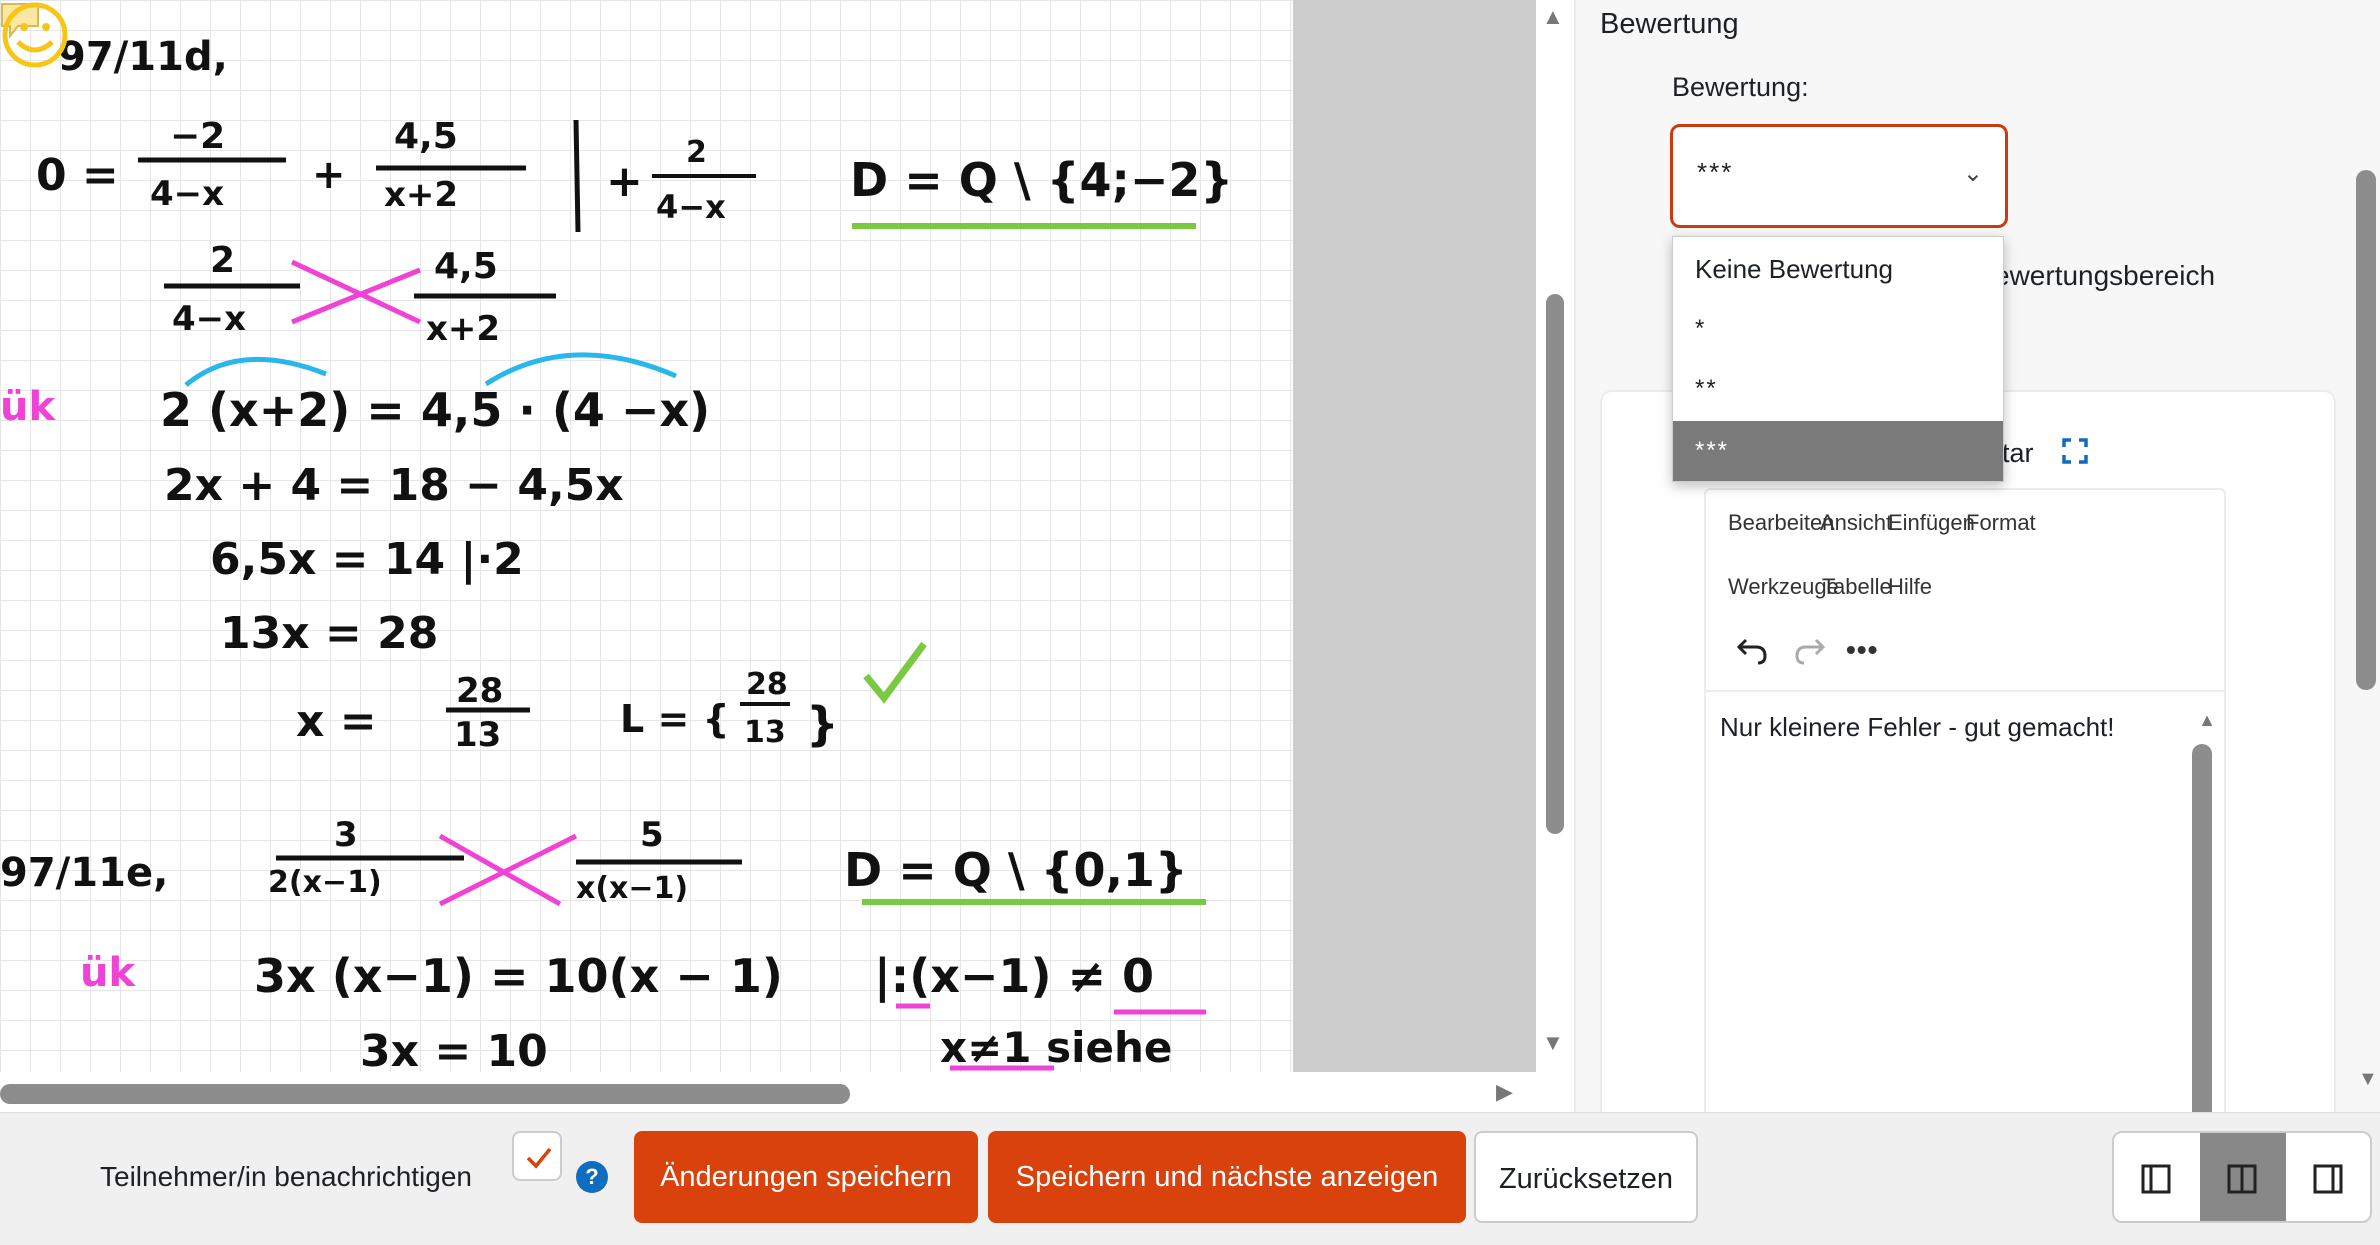 This screenshot has width=2380, height=1245. I want to click on grade-select-value: ***, so click(1715, 172).